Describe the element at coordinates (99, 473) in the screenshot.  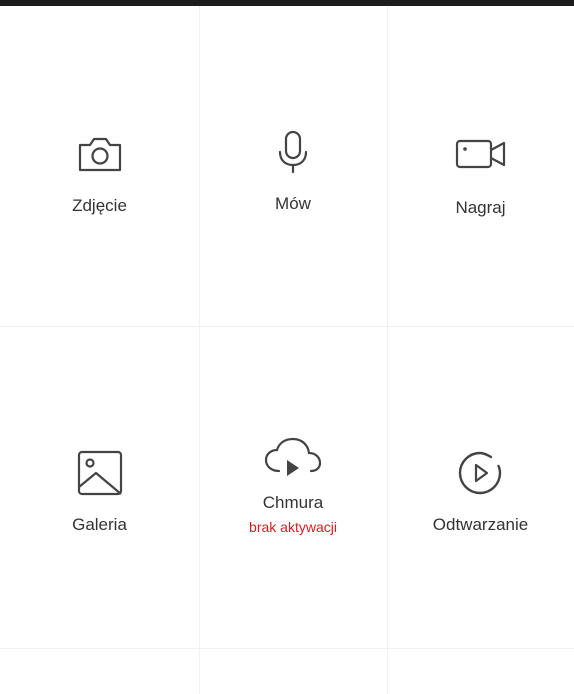
I see `image-icon` at that location.